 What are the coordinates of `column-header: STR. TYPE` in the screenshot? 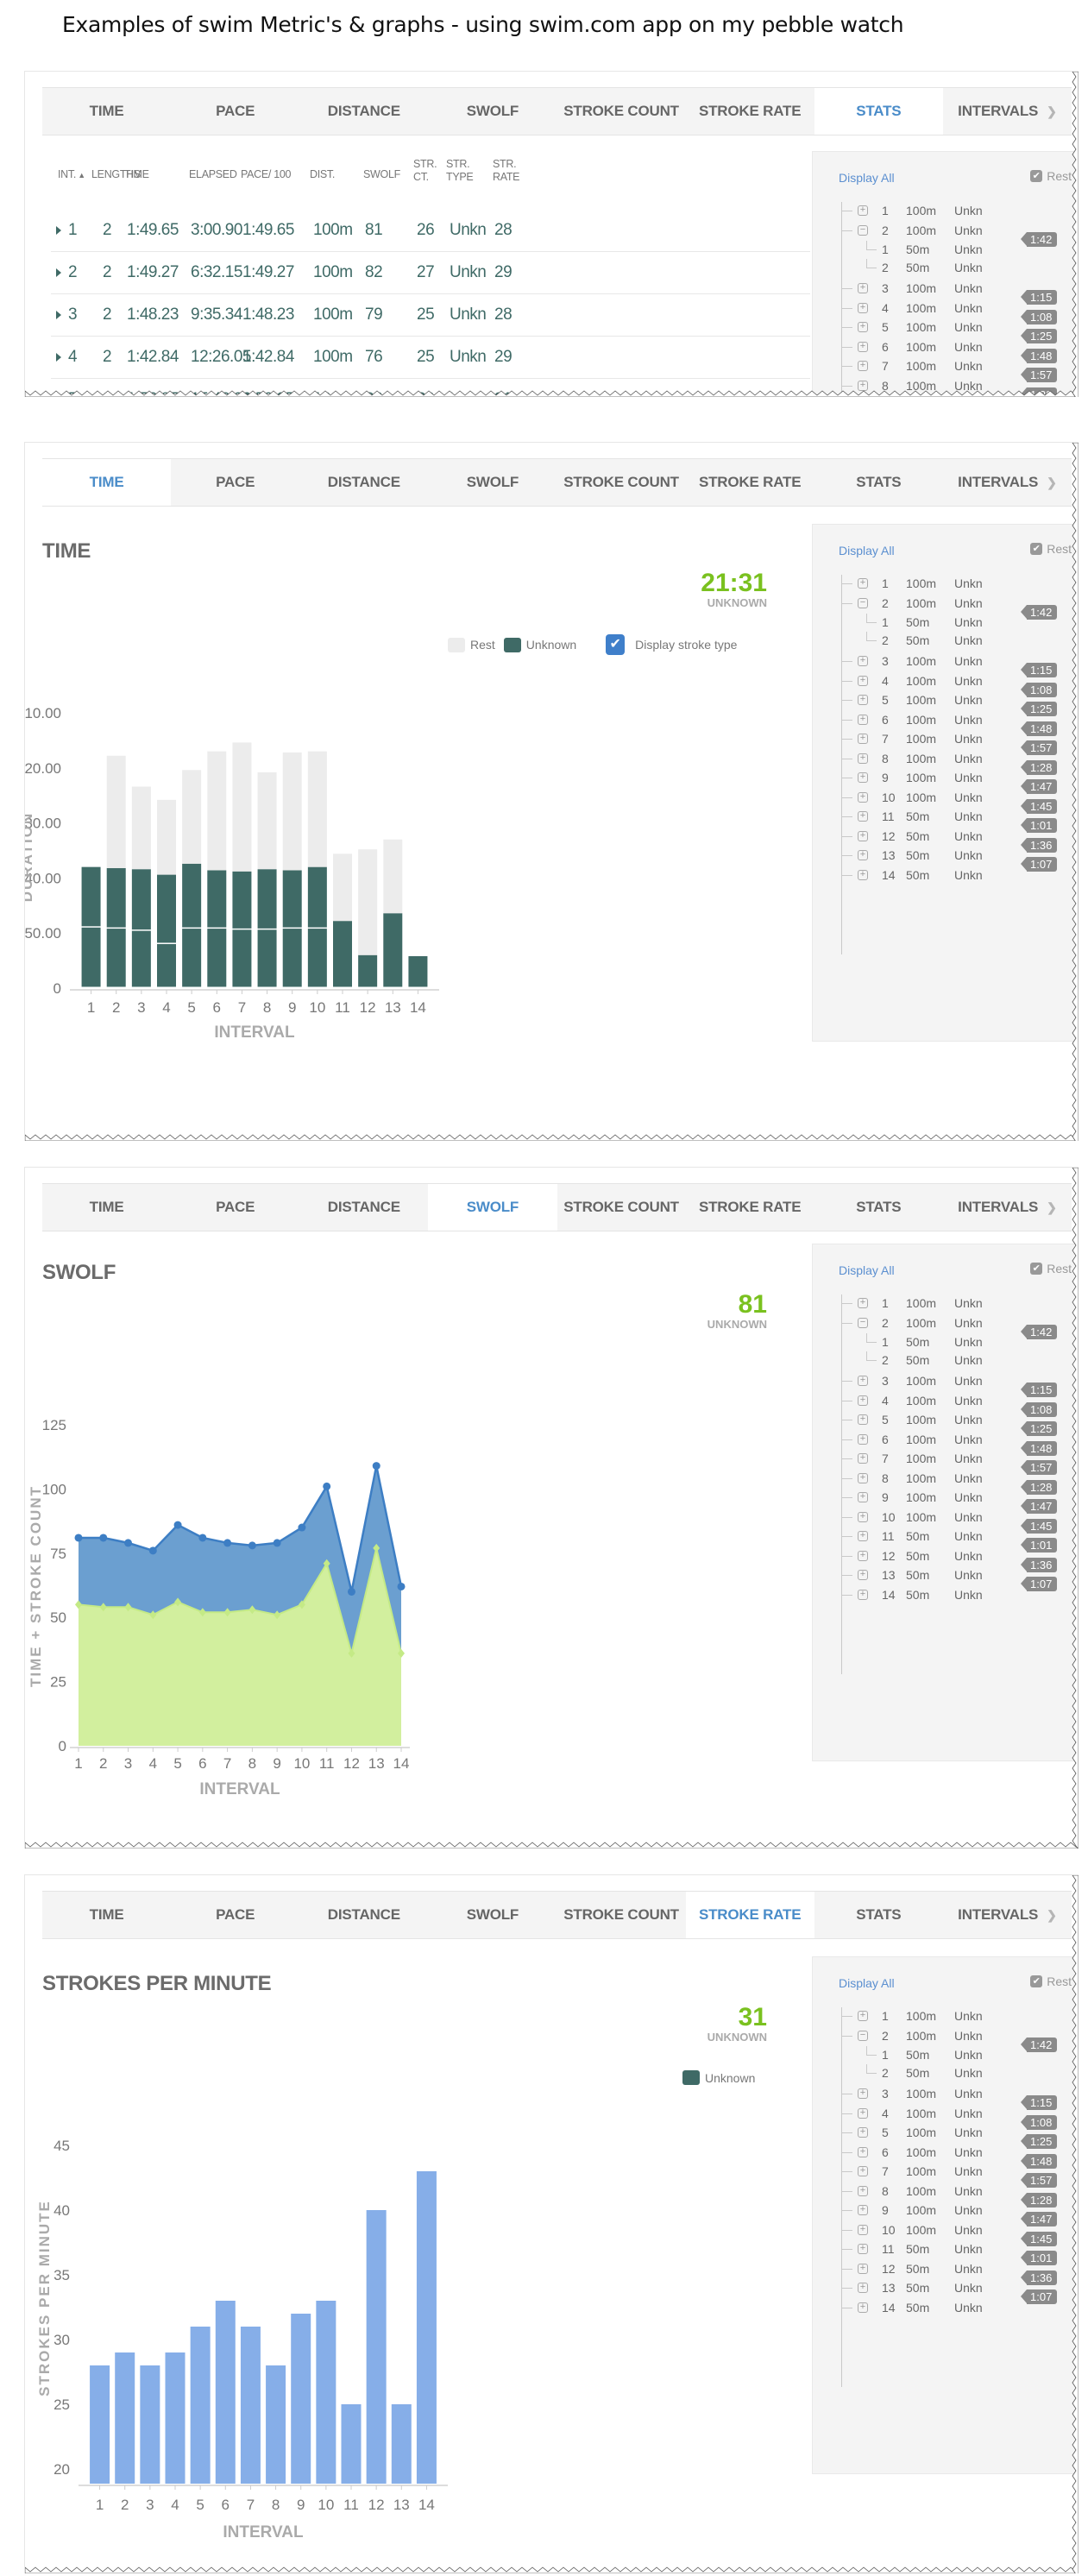 It's located at (460, 171).